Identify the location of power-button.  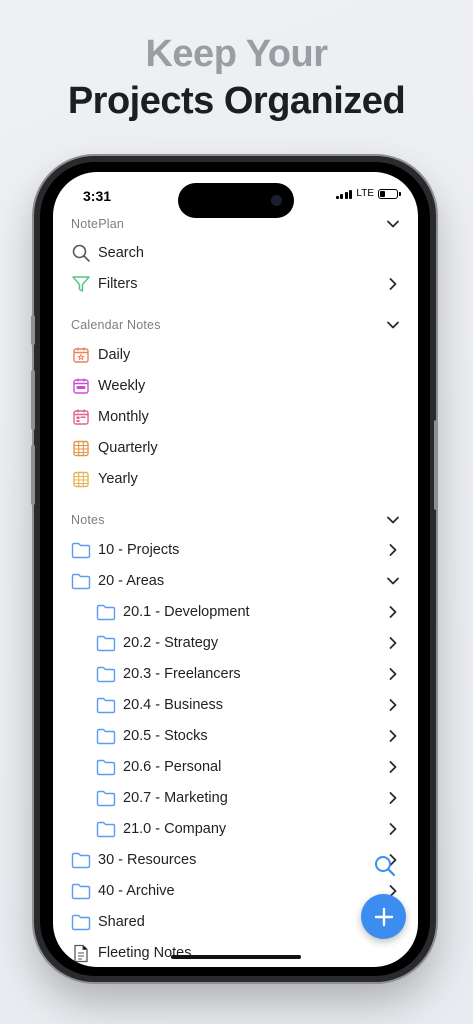
(436, 465).